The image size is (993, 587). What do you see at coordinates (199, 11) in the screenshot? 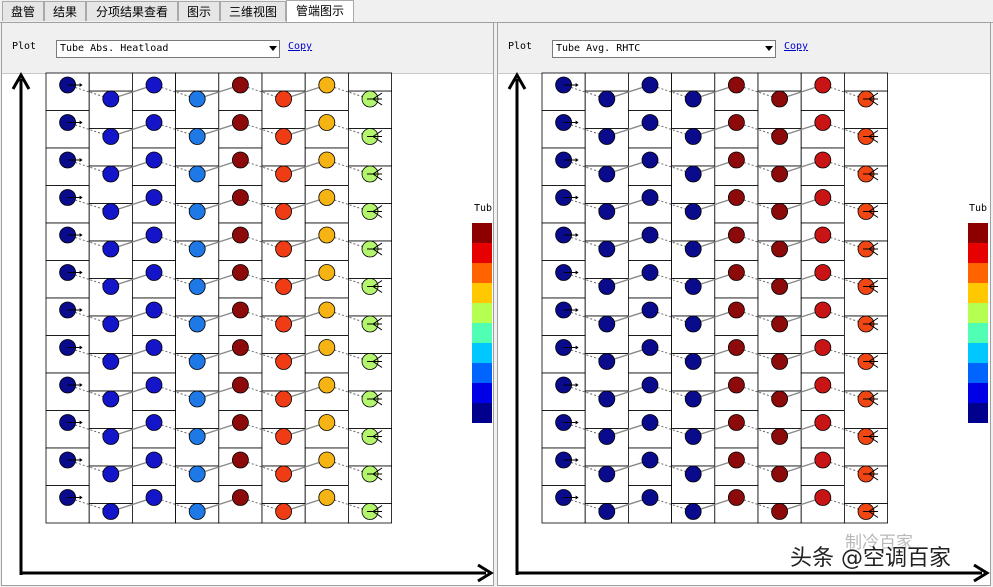
I see `tab-diagram: 图示` at bounding box center [199, 11].